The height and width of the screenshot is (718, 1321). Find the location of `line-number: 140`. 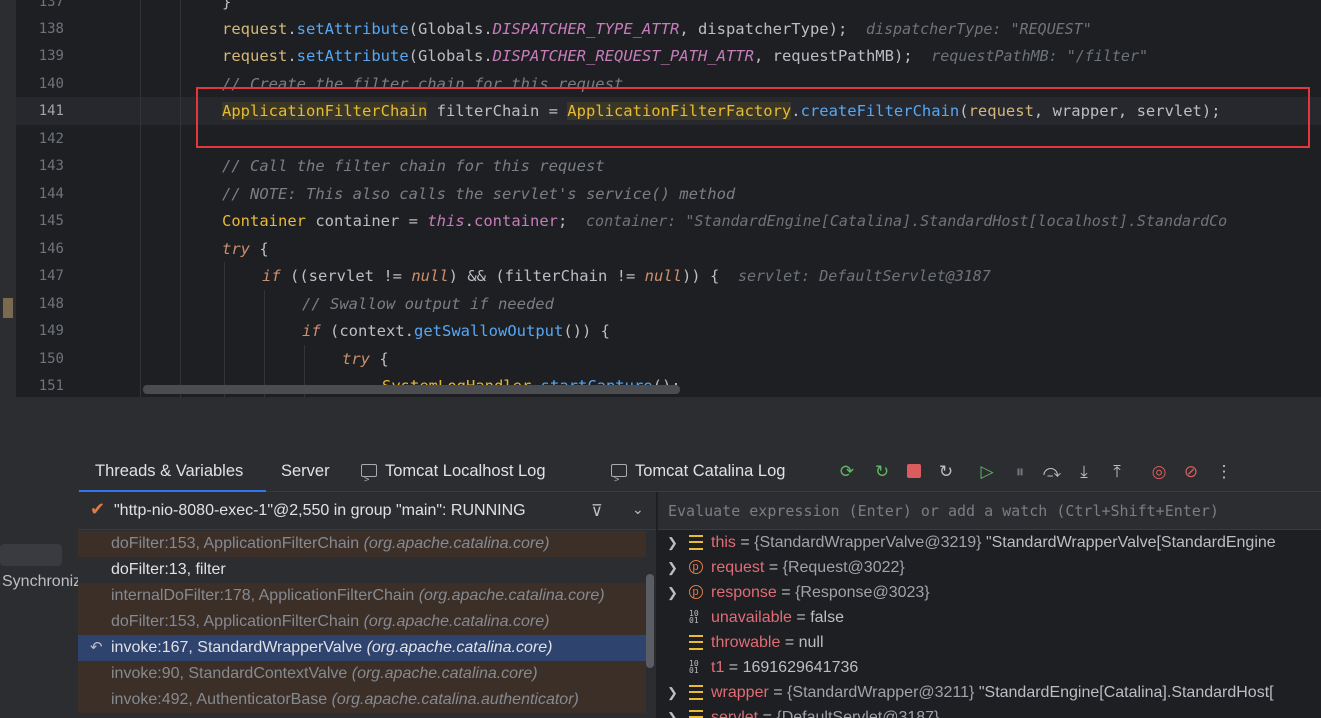

line-number: 140 is located at coordinates (51, 84).